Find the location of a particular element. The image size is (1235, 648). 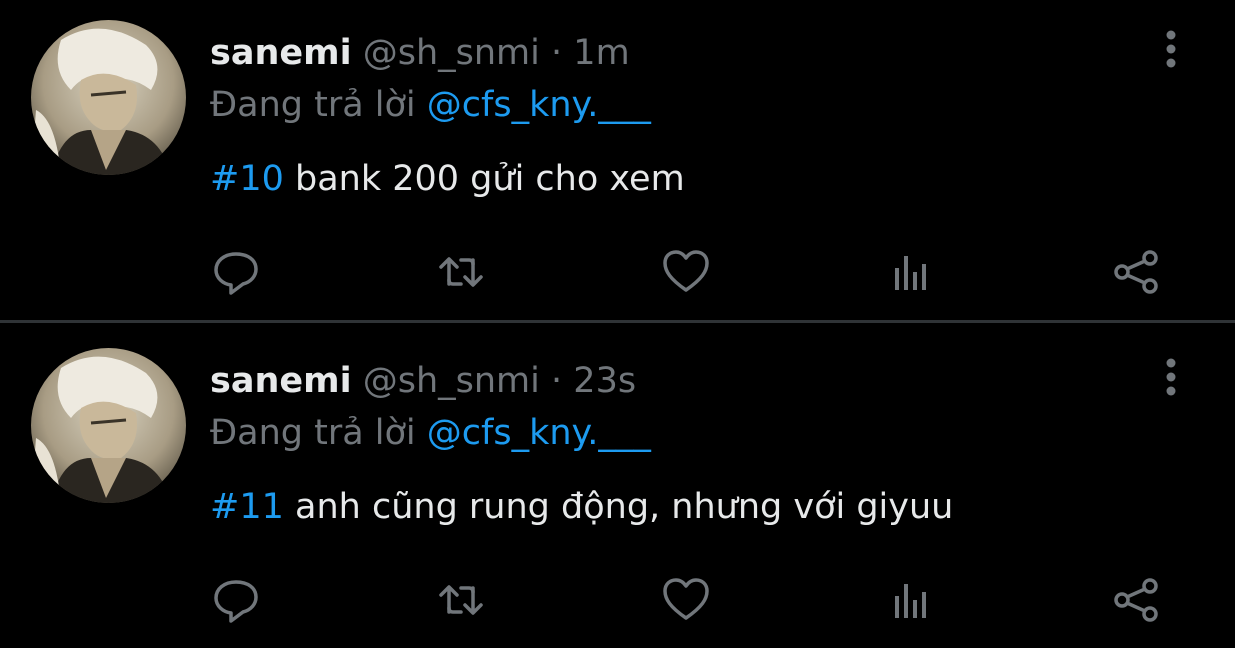

tweet-header: sanemi @sh_snmi · 1m is located at coordinates (420, 53).